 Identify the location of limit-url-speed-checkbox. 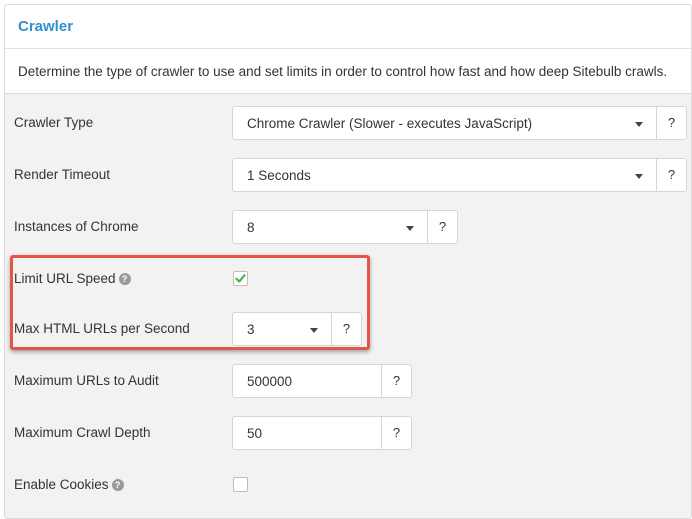
(240, 278).